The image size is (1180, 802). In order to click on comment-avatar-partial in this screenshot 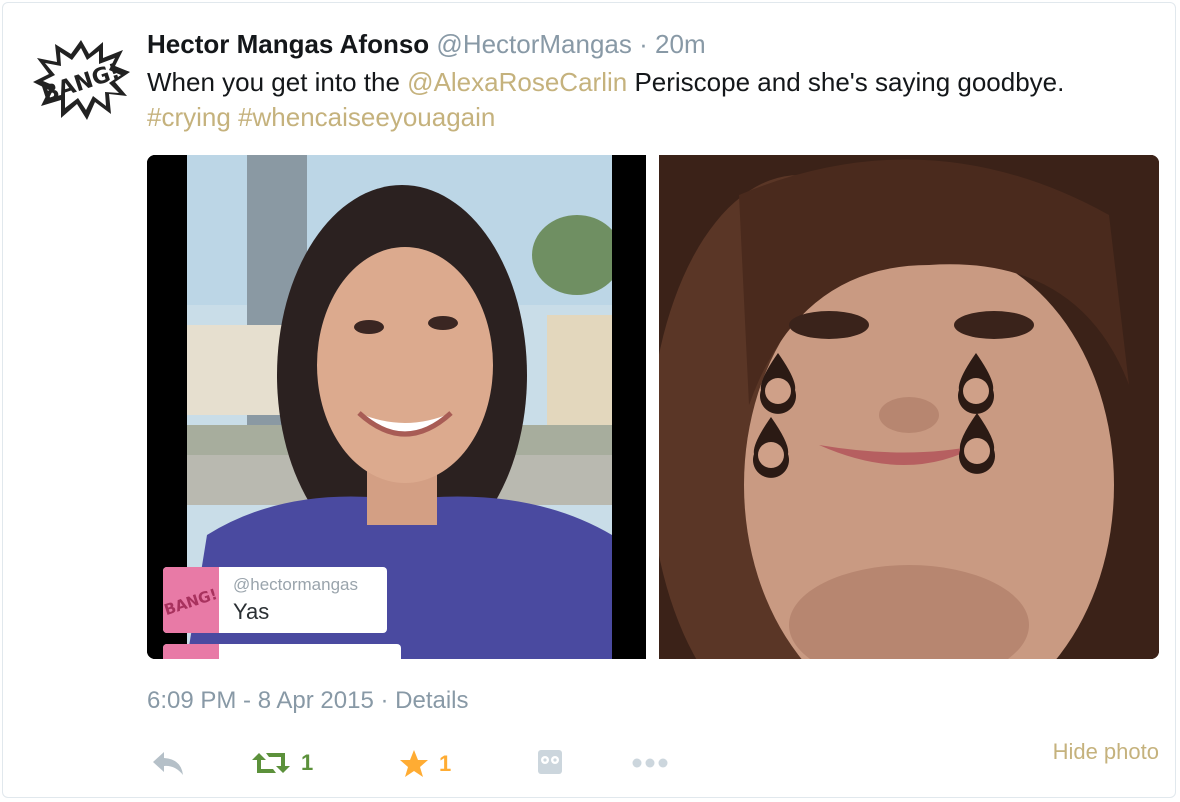, I will do `click(191, 651)`.